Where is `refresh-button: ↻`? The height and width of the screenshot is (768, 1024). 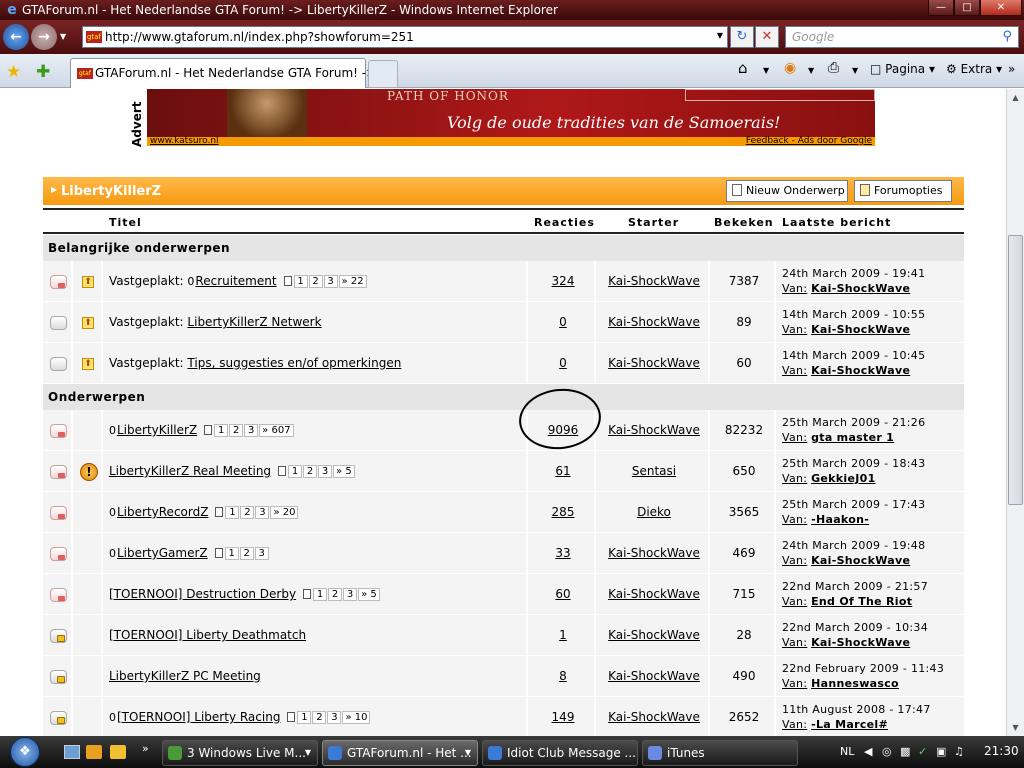 refresh-button: ↻ is located at coordinates (742, 37).